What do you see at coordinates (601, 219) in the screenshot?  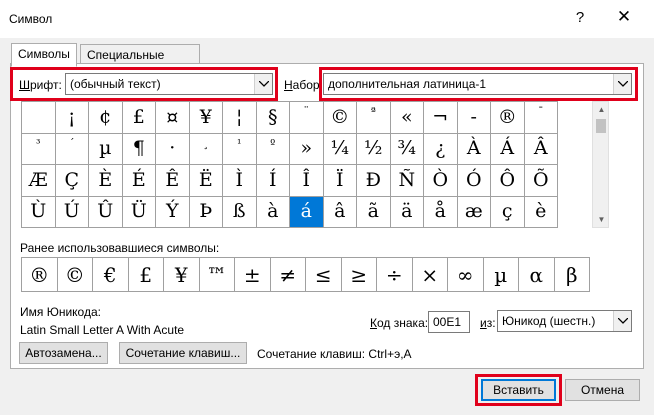 I see `scroll-down-icon: ▼` at bounding box center [601, 219].